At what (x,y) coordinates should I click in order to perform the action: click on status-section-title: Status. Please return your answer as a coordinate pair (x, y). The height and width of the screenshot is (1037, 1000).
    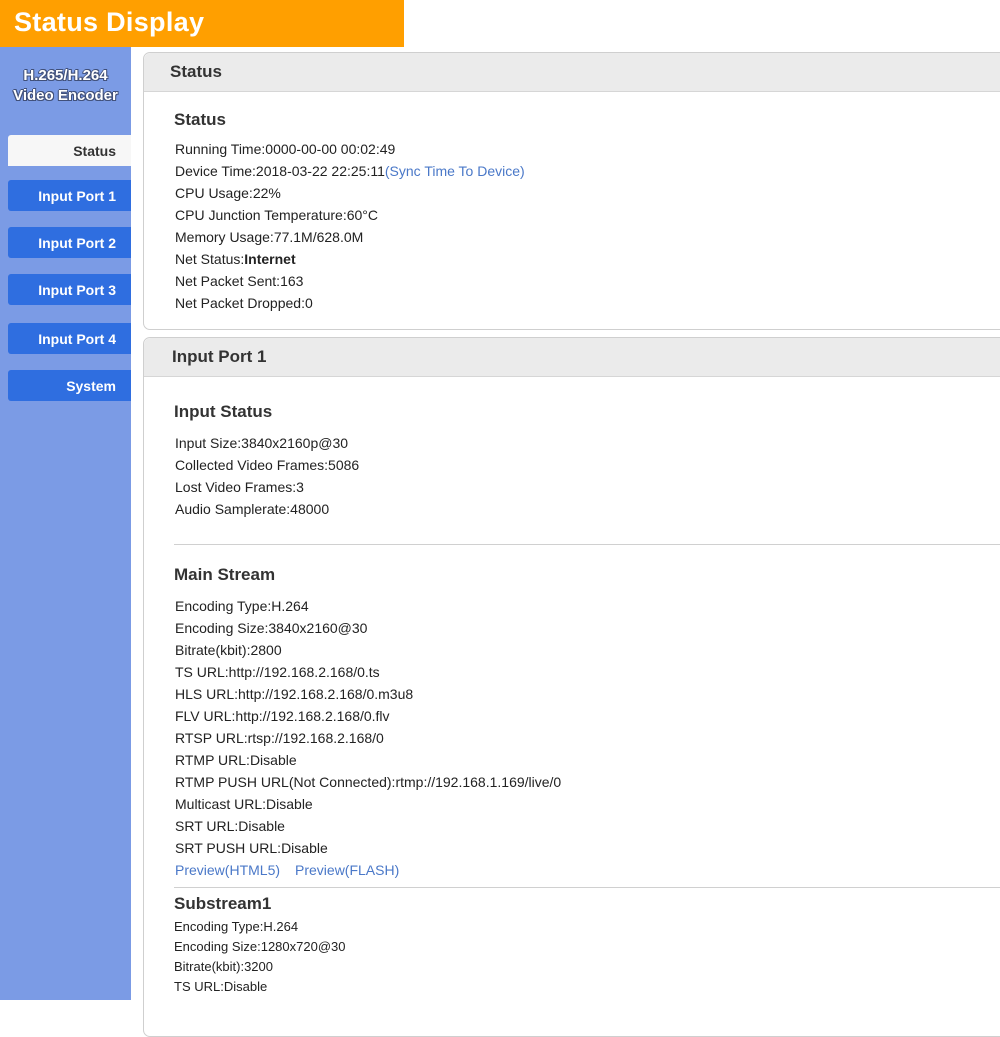
    Looking at the image, I should click on (200, 119).